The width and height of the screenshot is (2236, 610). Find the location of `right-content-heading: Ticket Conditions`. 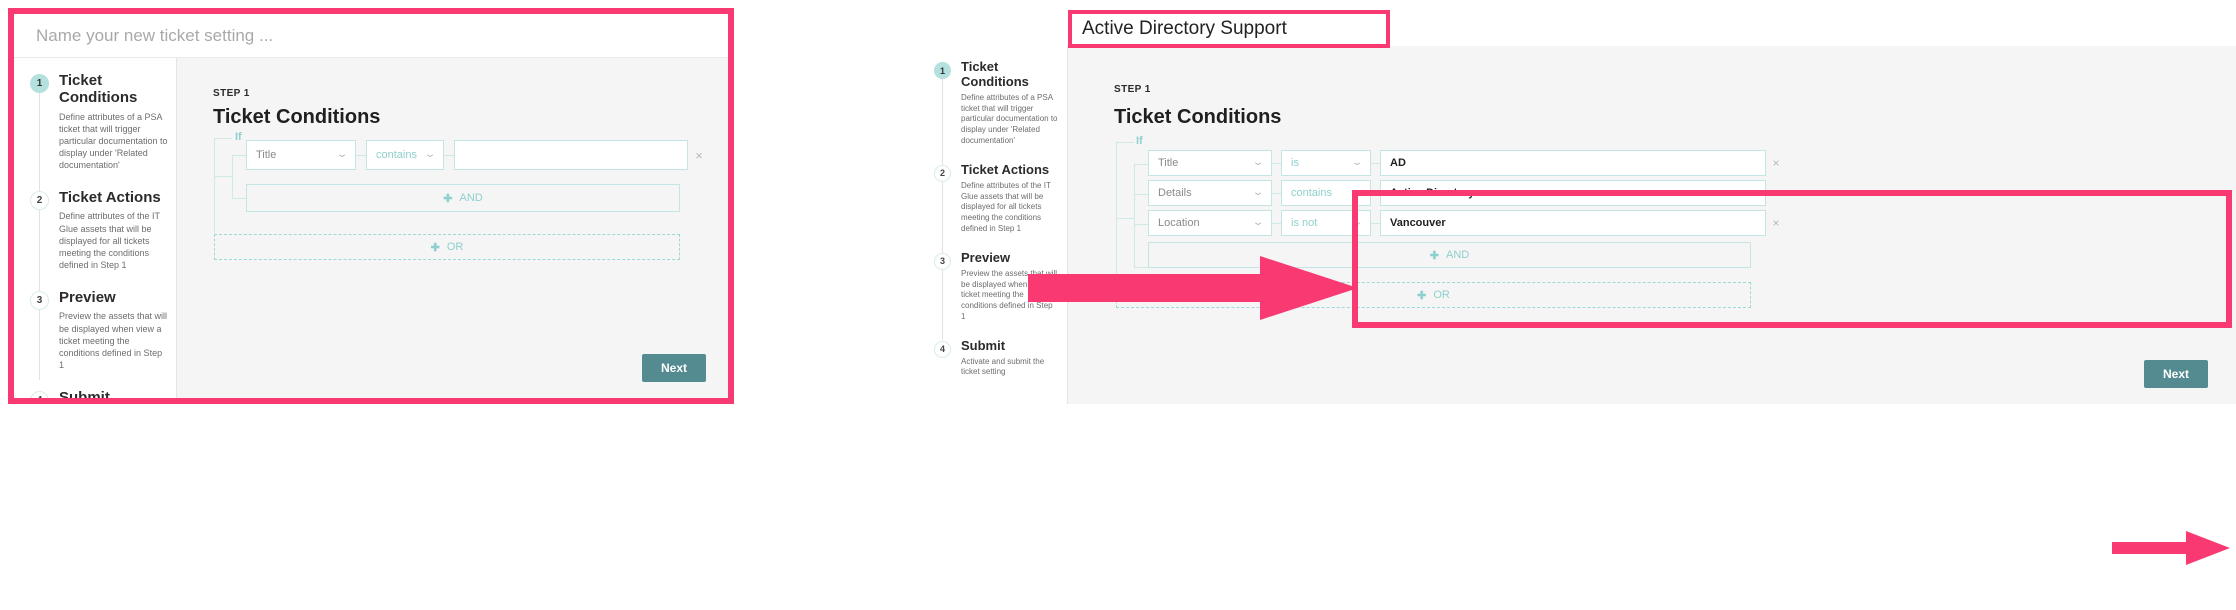

right-content-heading: Ticket Conditions is located at coordinates (1198, 117).